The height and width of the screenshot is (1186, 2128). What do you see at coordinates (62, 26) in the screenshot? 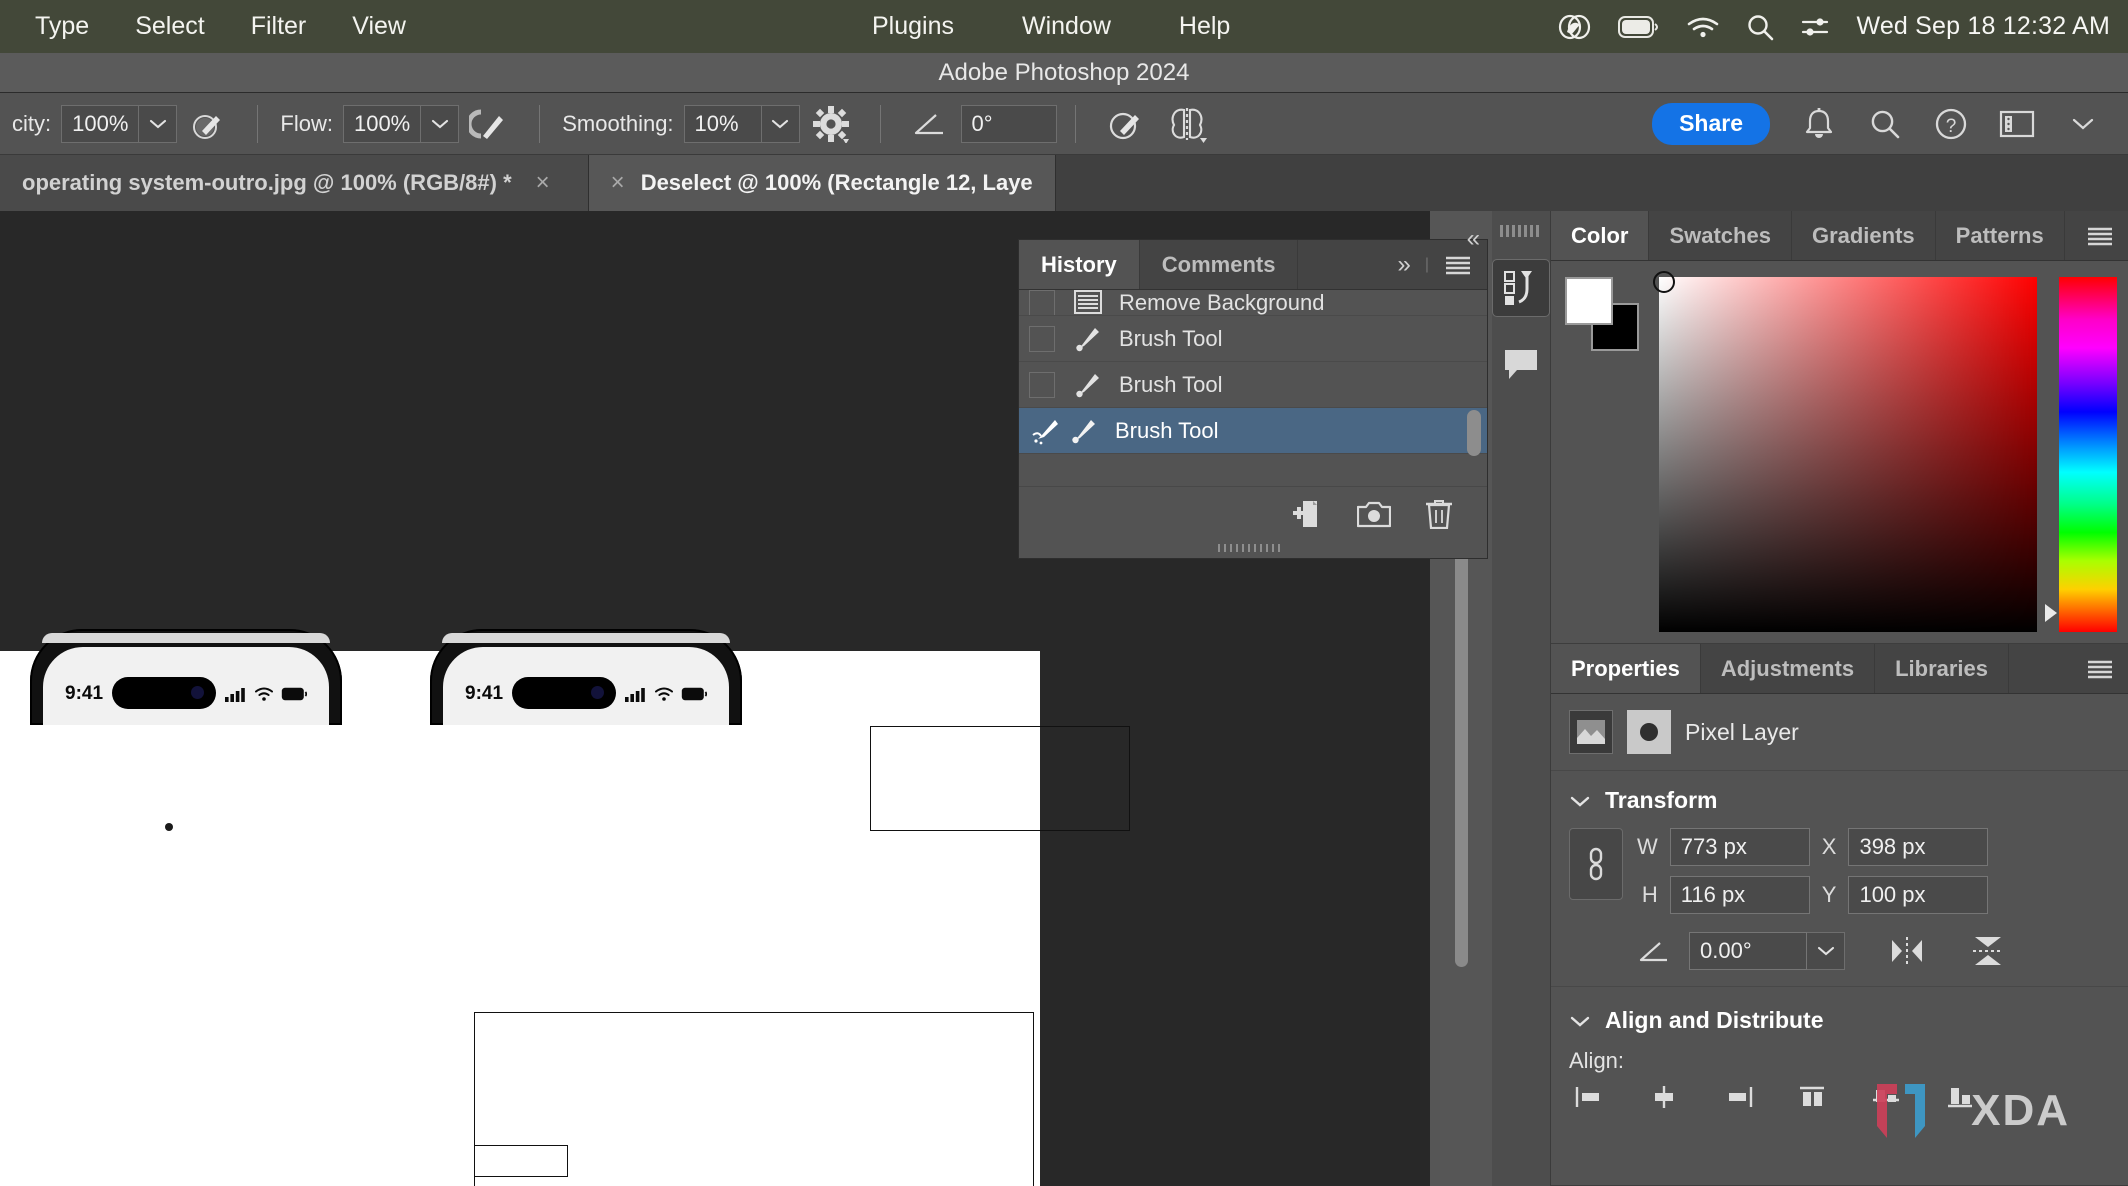
I see `menu-item-type: Type` at bounding box center [62, 26].